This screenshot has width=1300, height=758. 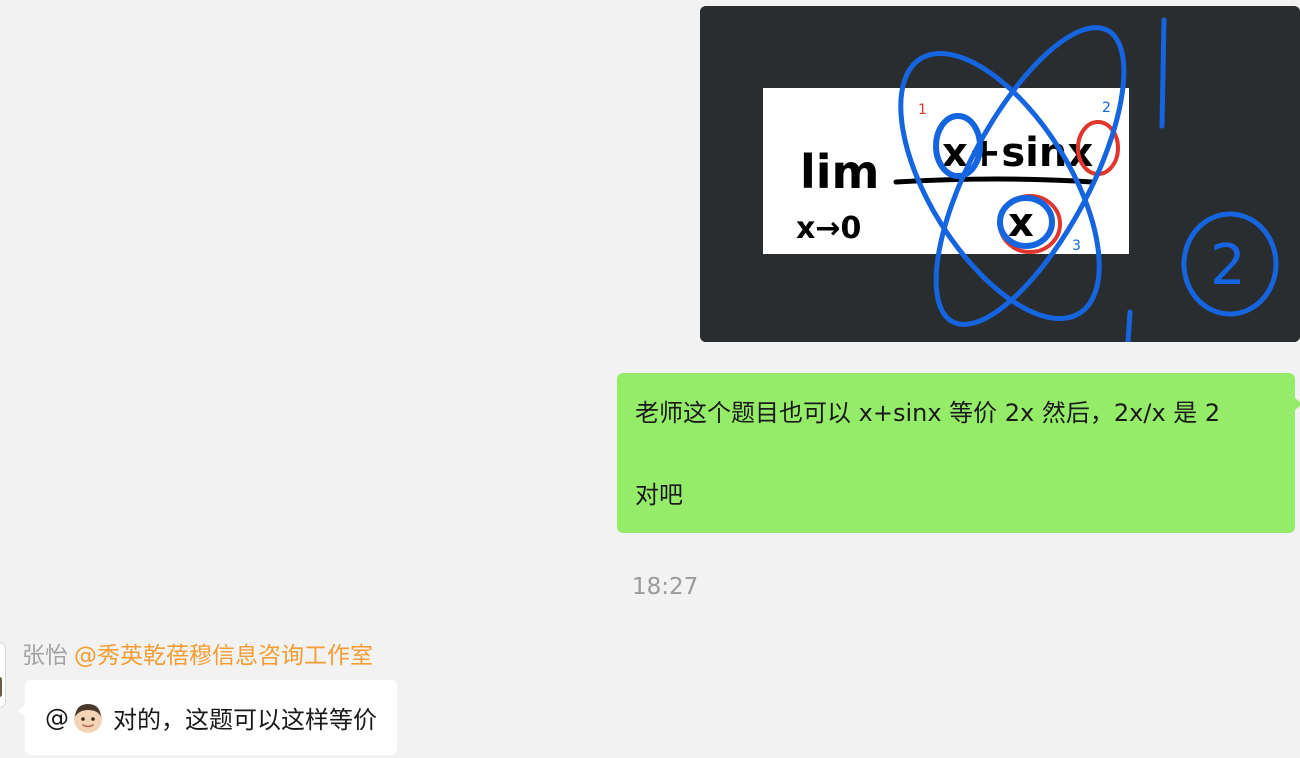 I want to click on incoming-message-text: 对的，这题可以这样等价, so click(x=245, y=720).